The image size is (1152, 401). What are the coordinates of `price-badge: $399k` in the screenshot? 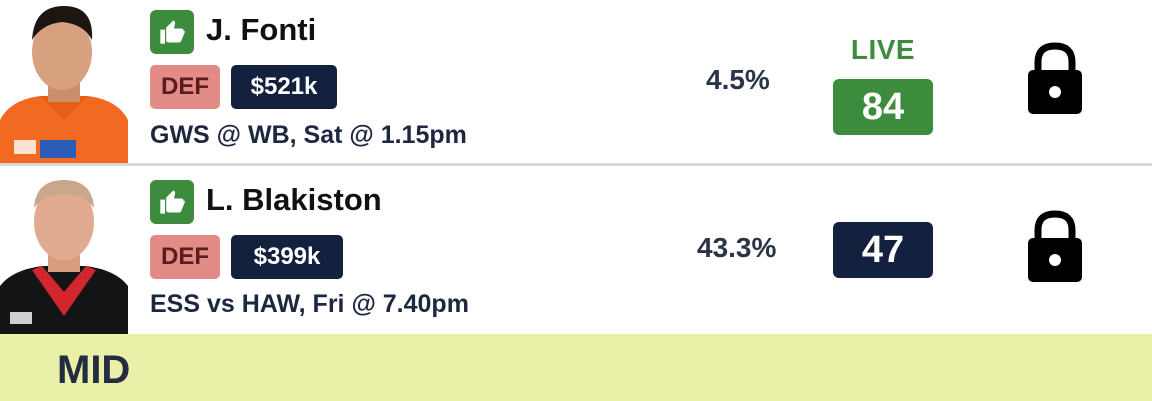 It's located at (287, 257).